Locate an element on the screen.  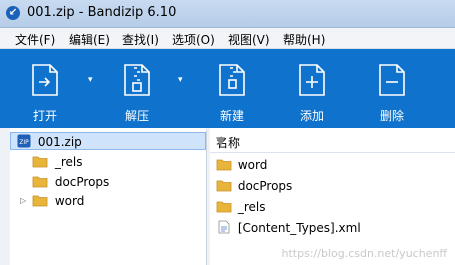
tree-item-word: word is located at coordinates (58, 201).